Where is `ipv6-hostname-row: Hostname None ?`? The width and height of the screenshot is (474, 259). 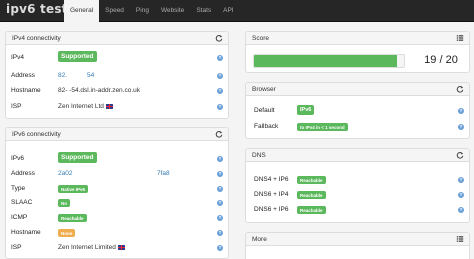 ipv6-hostname-row: Hostname None ? is located at coordinates (117, 233).